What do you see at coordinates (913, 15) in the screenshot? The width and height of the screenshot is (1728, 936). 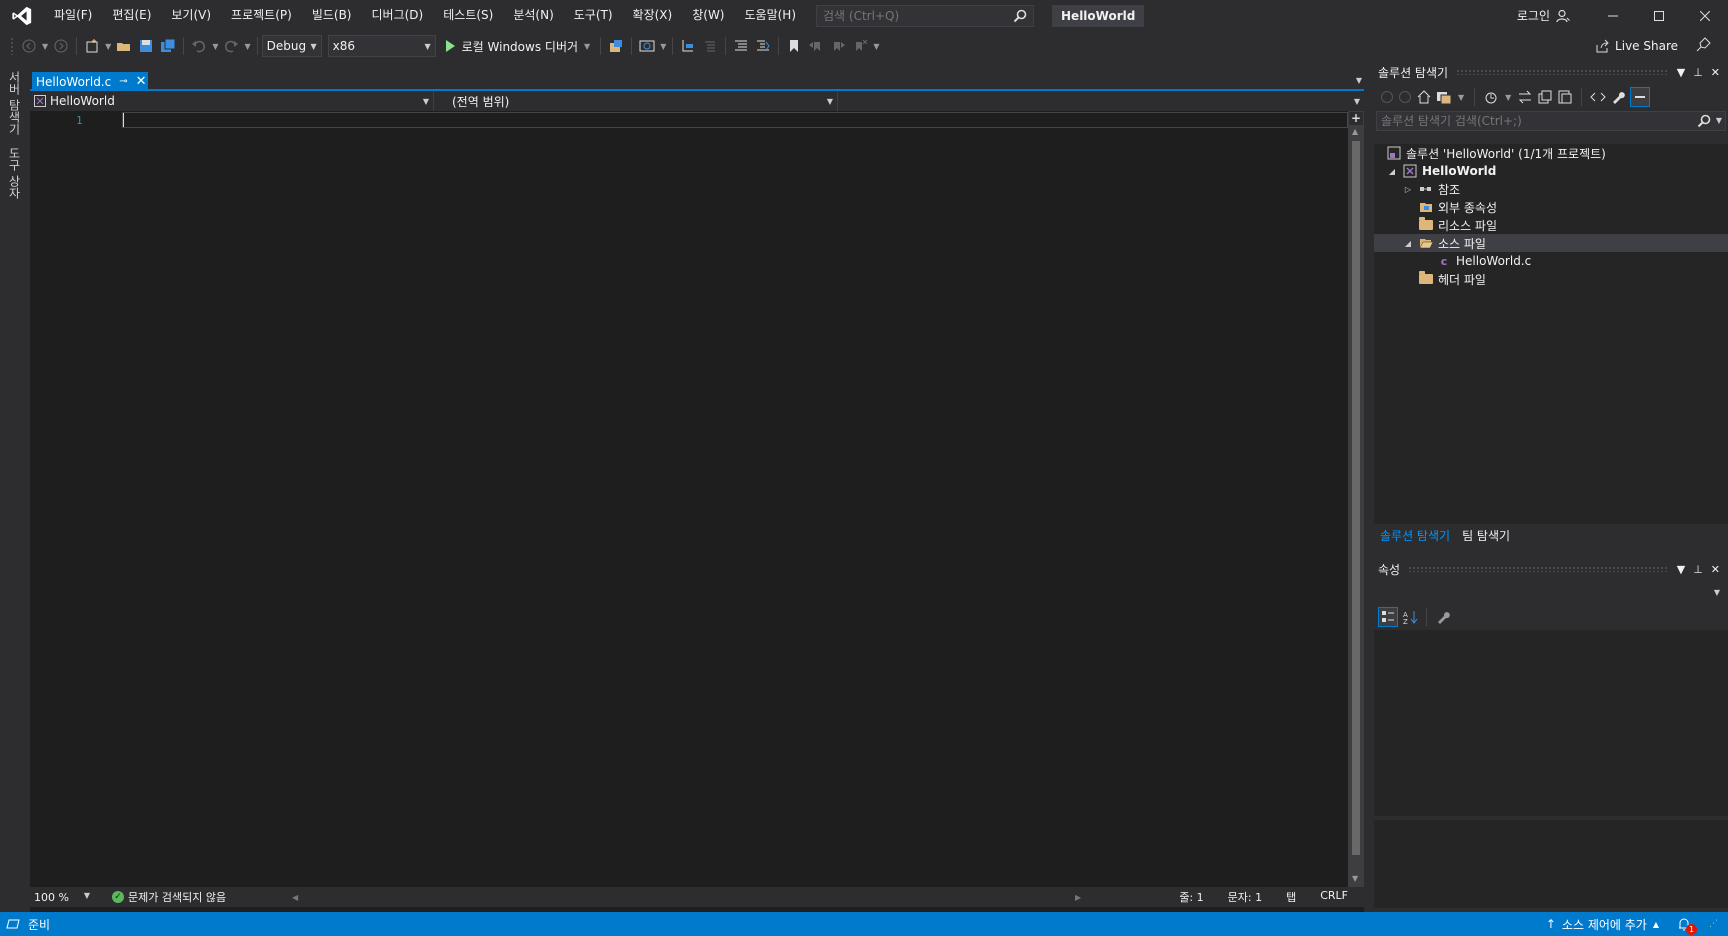 I see `search-input` at bounding box center [913, 15].